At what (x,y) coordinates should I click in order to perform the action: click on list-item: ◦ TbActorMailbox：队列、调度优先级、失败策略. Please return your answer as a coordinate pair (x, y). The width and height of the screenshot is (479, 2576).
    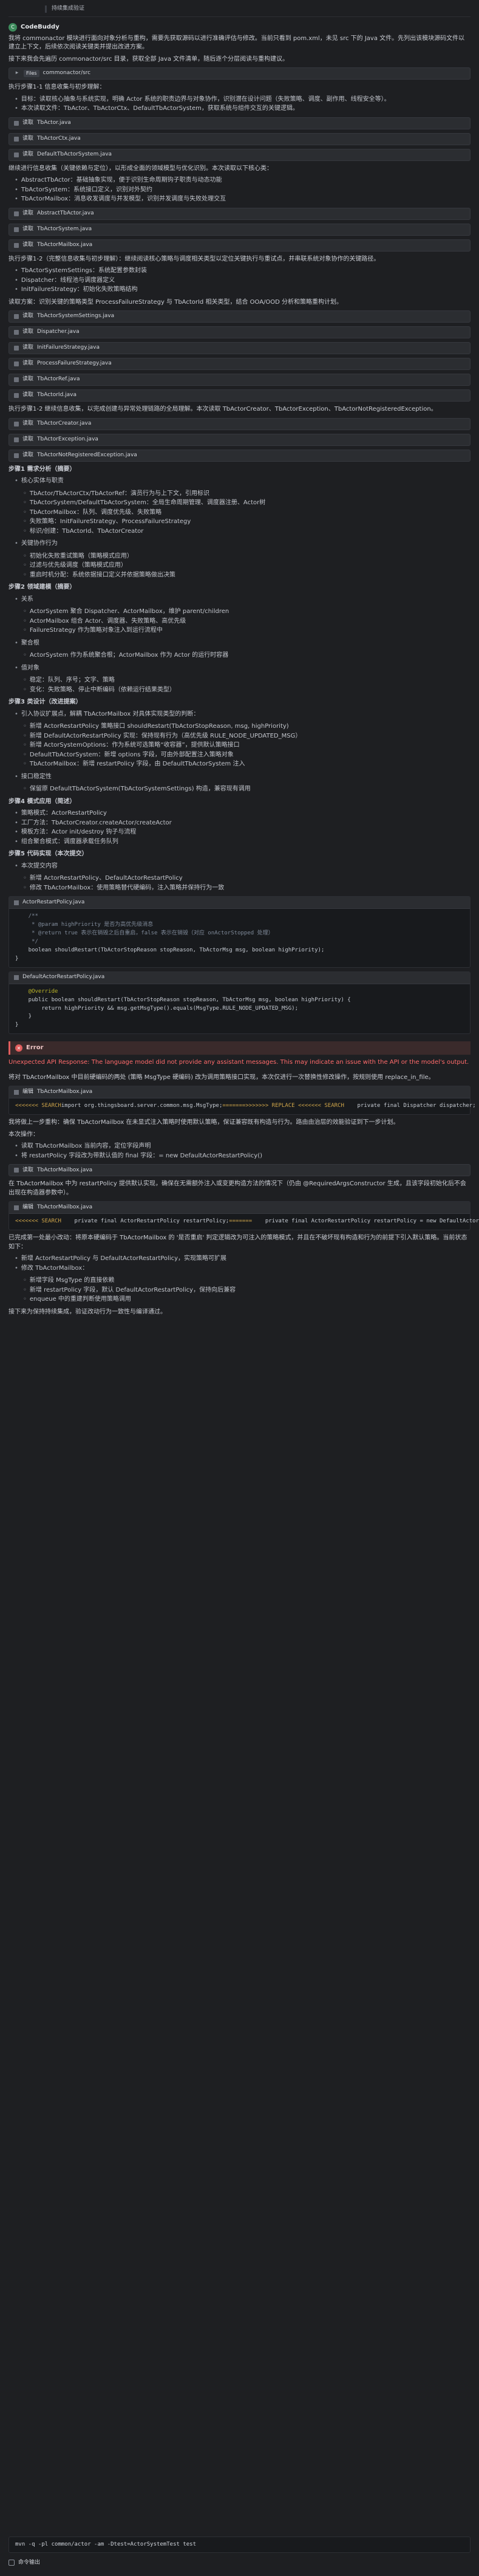
    Looking at the image, I should click on (92, 512).